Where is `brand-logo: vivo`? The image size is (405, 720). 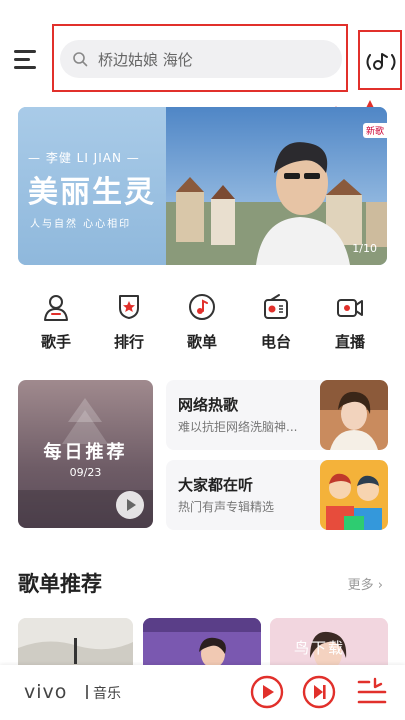 brand-logo: vivo is located at coordinates (46, 692).